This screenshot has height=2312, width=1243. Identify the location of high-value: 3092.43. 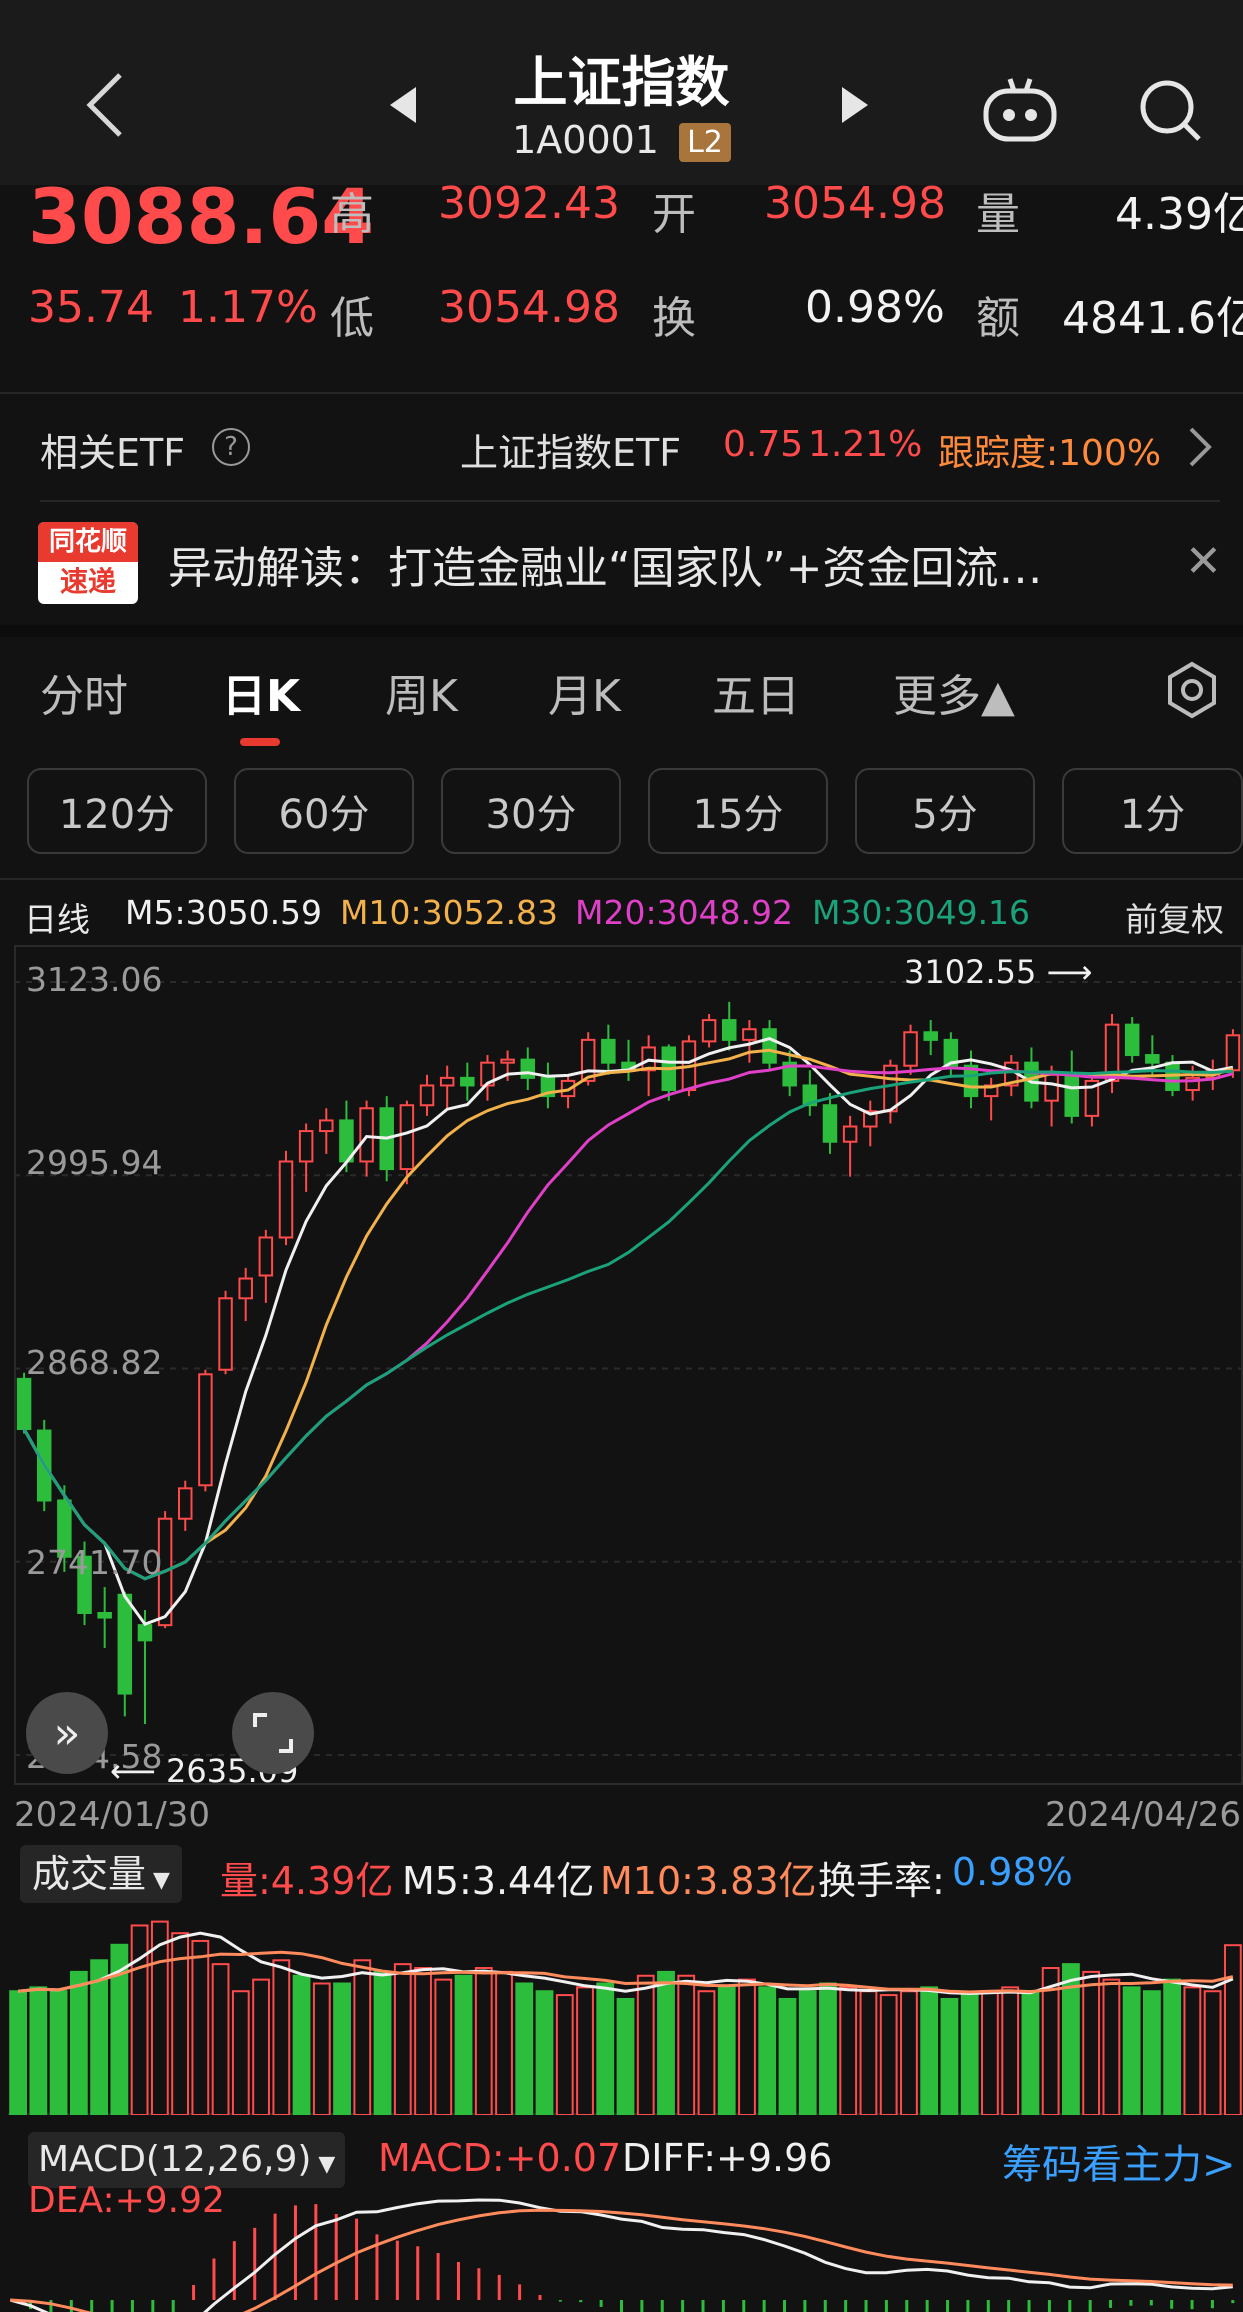
(529, 203).